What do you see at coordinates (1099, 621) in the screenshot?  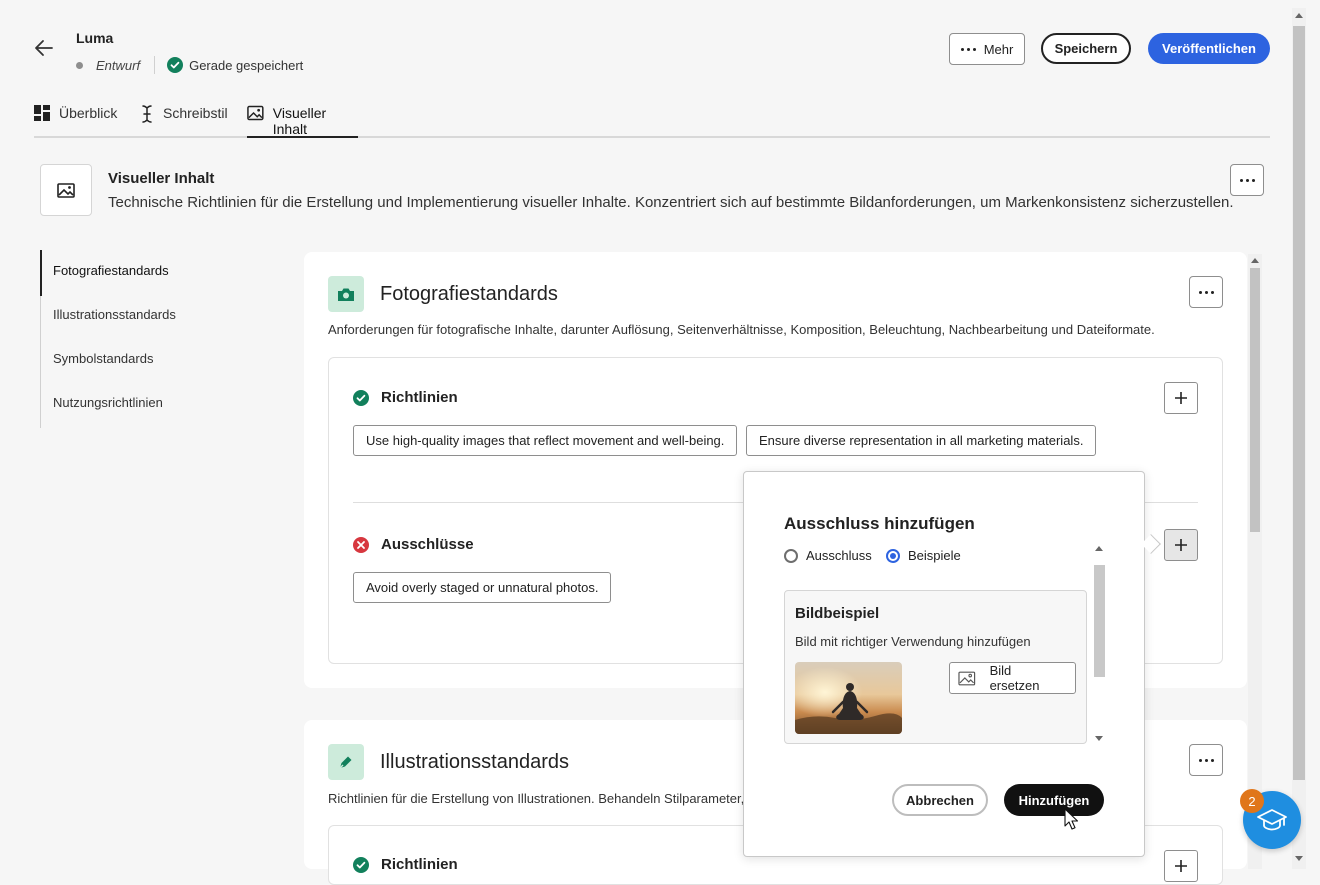 I see `popover-scroll-thumb` at bounding box center [1099, 621].